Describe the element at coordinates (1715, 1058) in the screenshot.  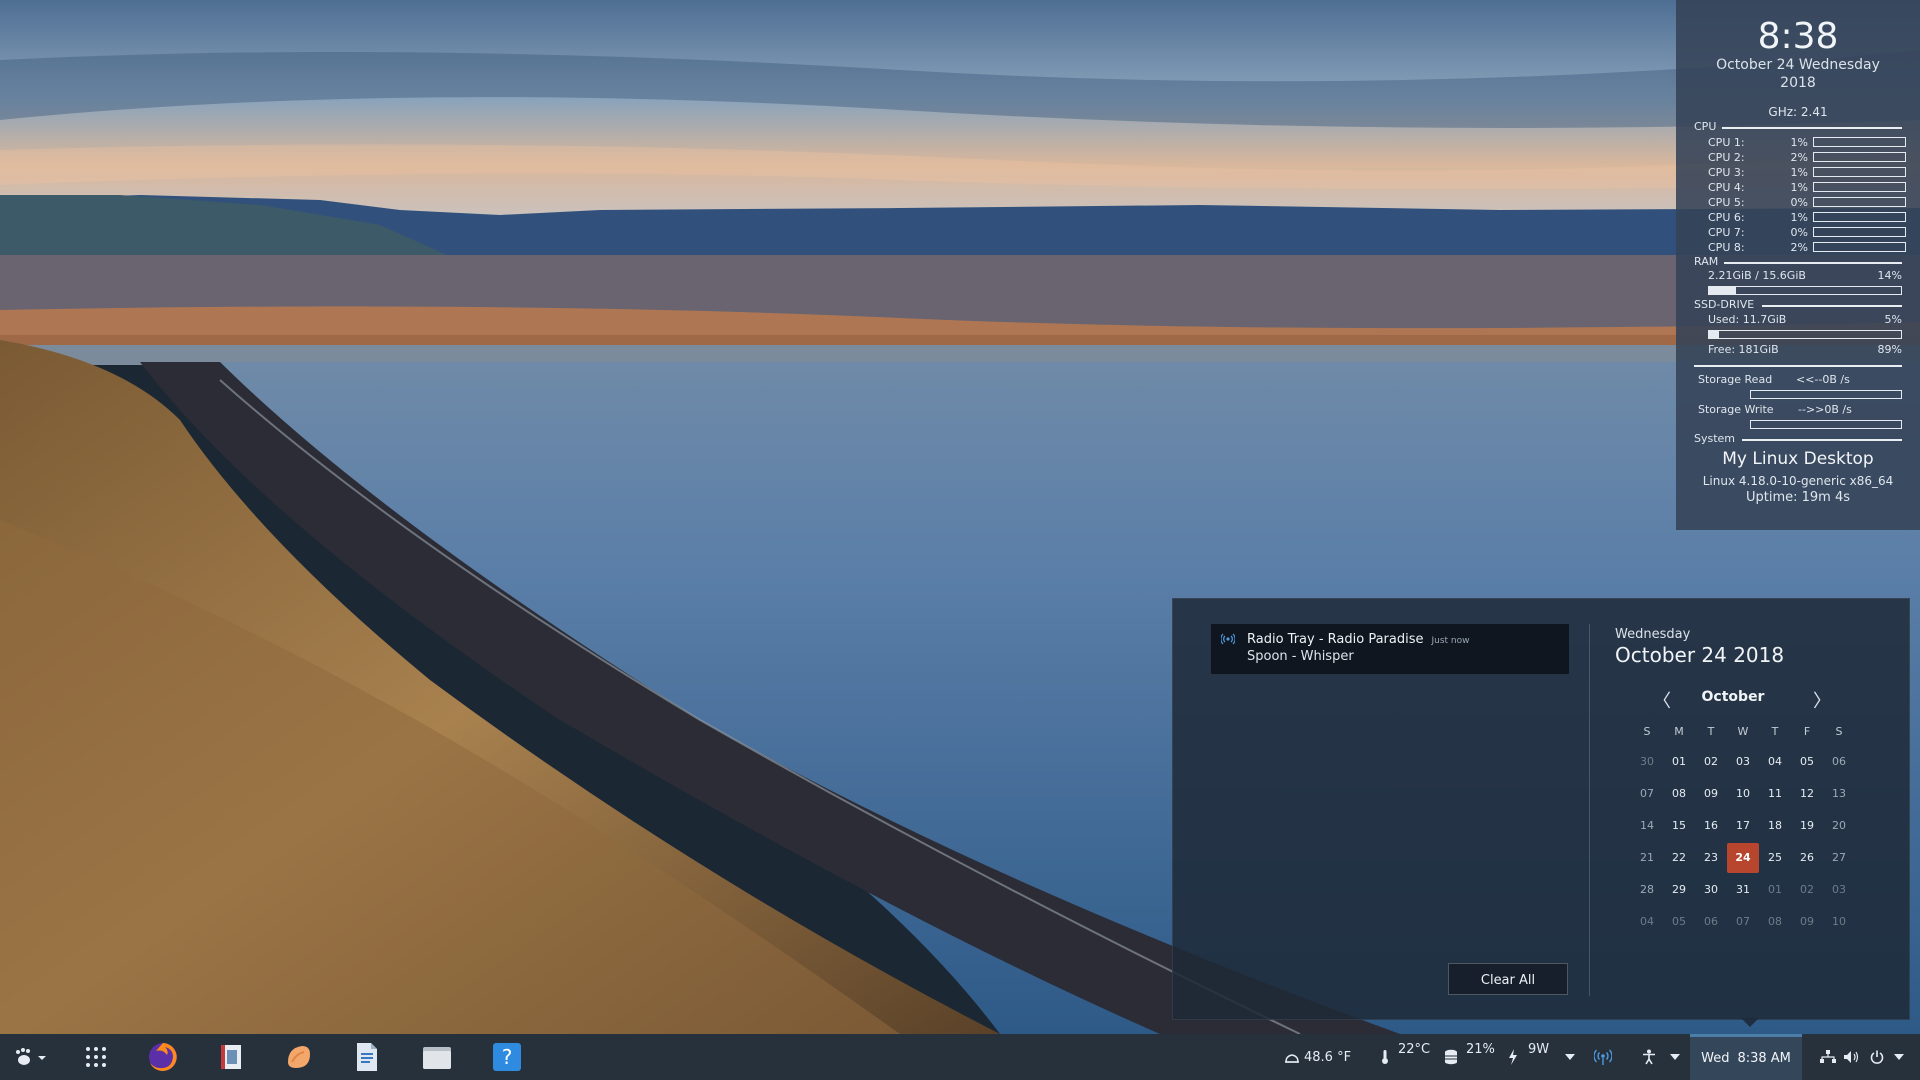
I see `taskbar-clock-day: Wed` at that location.